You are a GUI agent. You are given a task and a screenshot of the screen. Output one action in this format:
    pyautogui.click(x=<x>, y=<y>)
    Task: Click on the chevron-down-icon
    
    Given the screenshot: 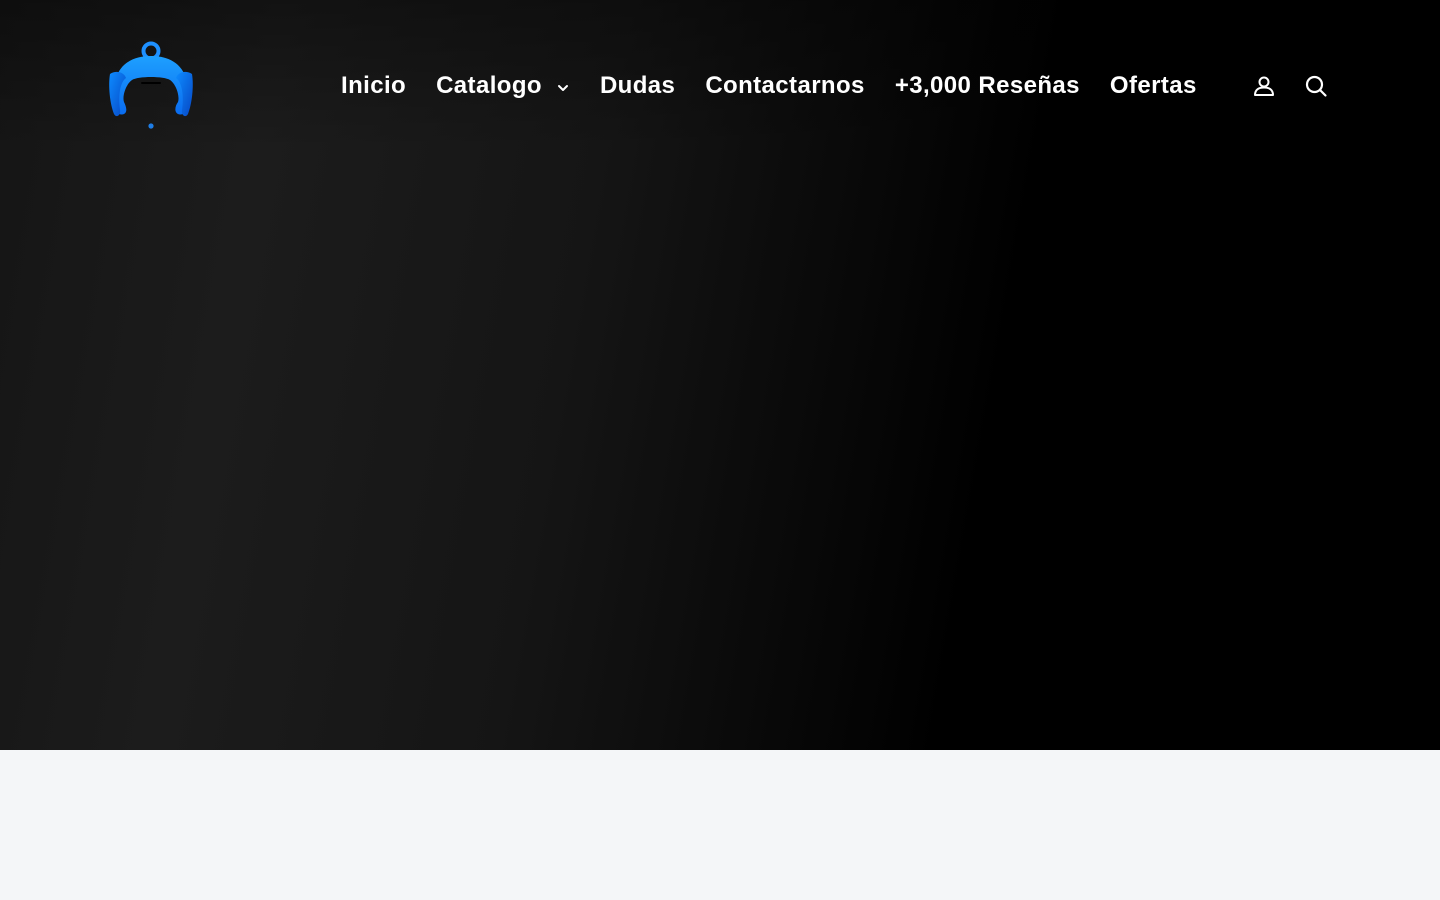 What is the action you would take?
    pyautogui.click(x=563, y=88)
    